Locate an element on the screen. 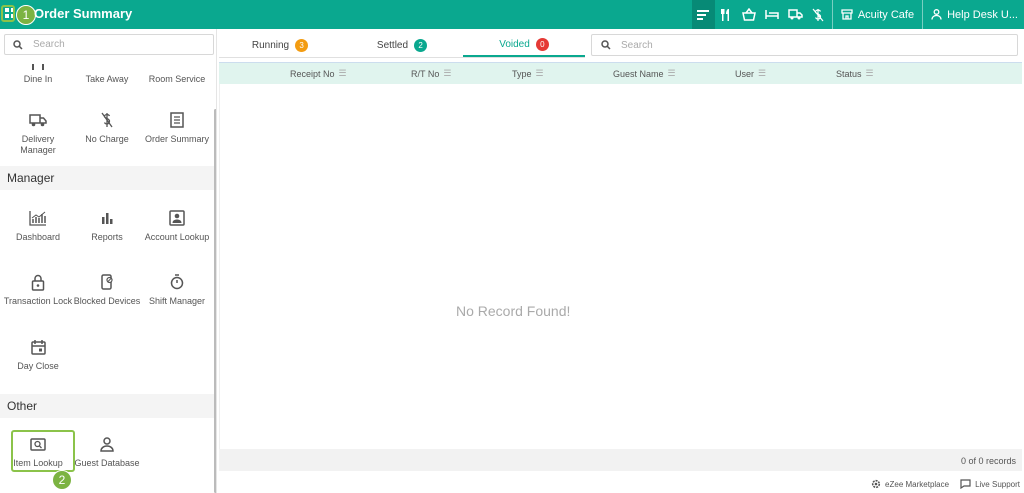 This screenshot has height=493, width=1024. tab-count-badge: 2 is located at coordinates (421, 45).